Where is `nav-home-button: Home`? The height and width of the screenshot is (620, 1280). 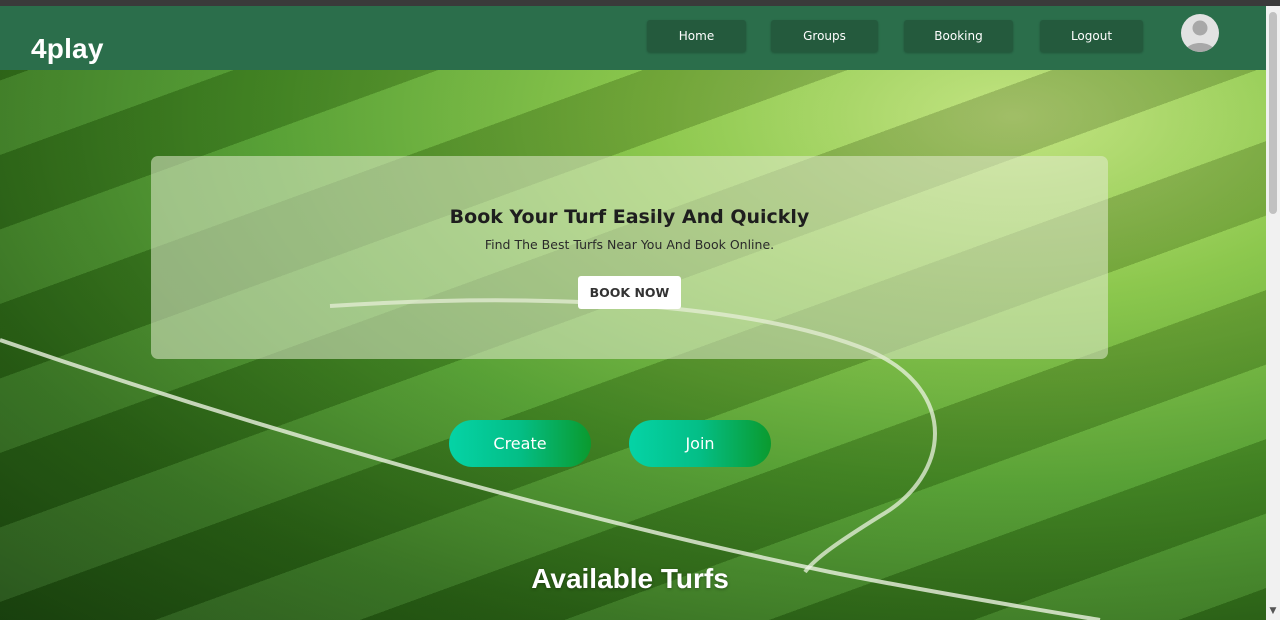 nav-home-button: Home is located at coordinates (696, 36).